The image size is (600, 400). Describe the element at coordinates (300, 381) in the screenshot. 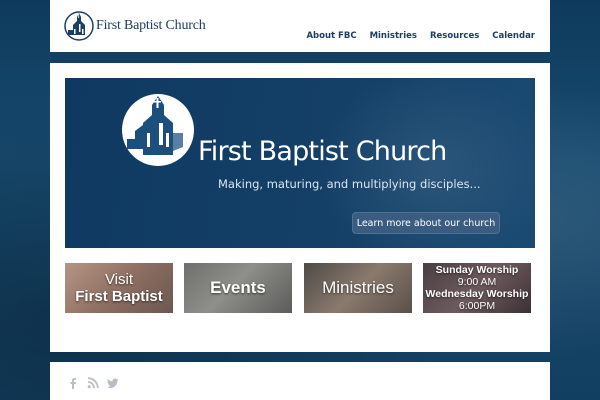

I see `site-footer` at that location.